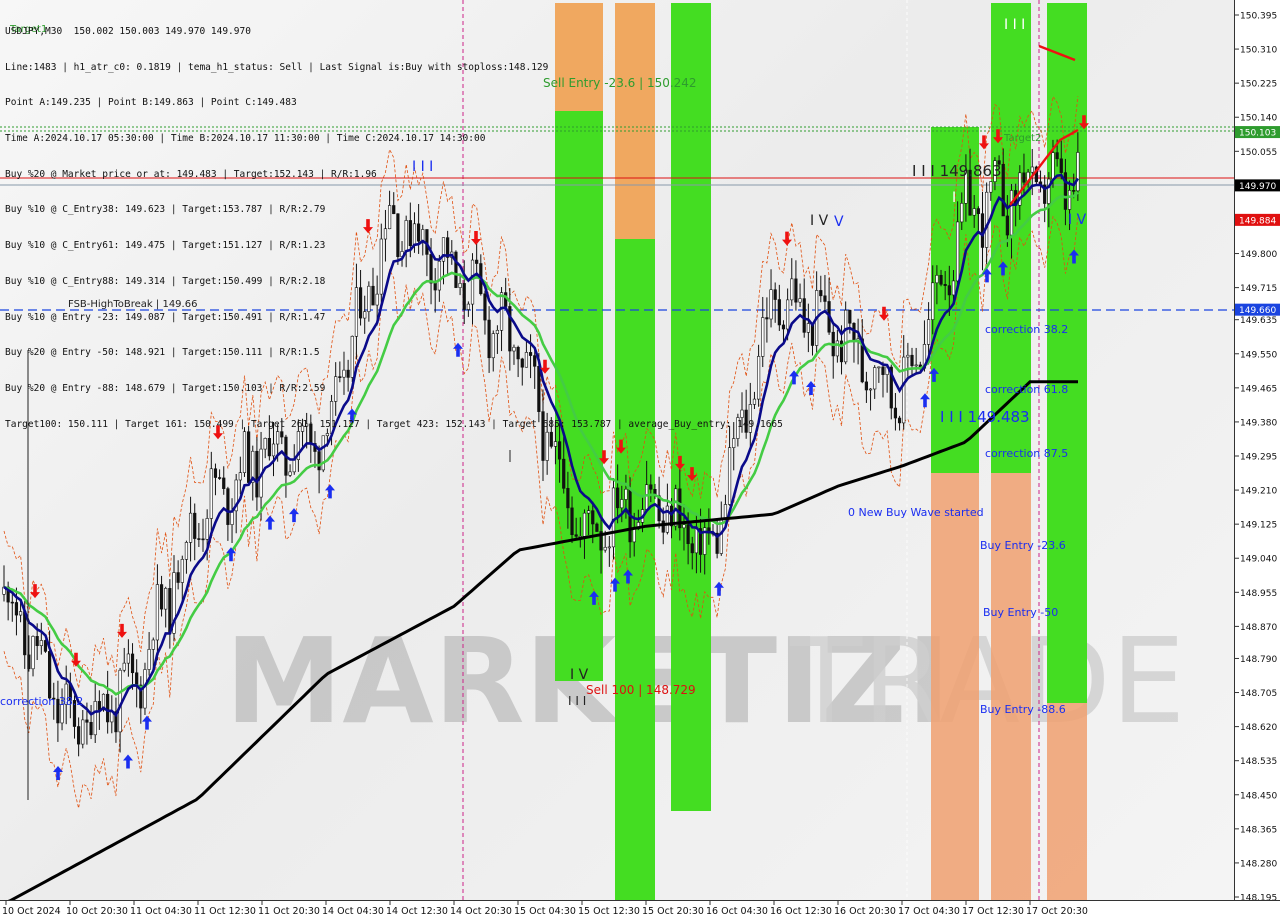  I want to click on price-badge: 150.103, so click(1257, 132).